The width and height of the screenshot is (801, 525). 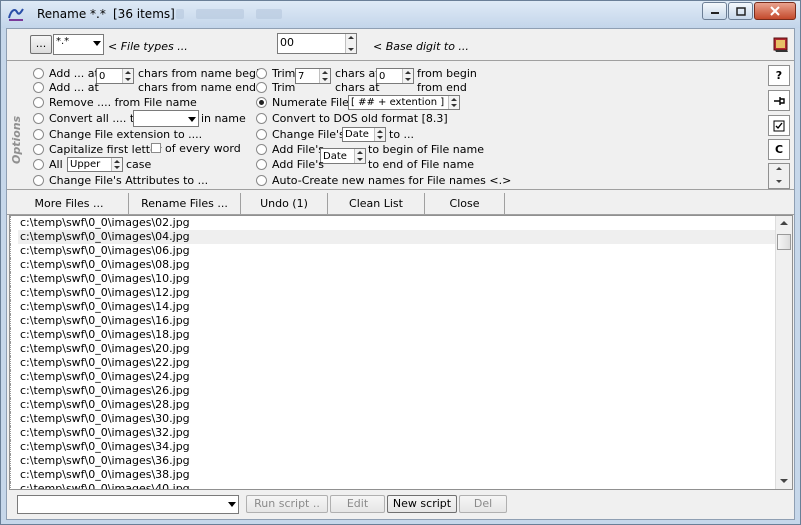 What do you see at coordinates (284, 203) in the screenshot?
I see `undo-button: Undo (1)` at bounding box center [284, 203].